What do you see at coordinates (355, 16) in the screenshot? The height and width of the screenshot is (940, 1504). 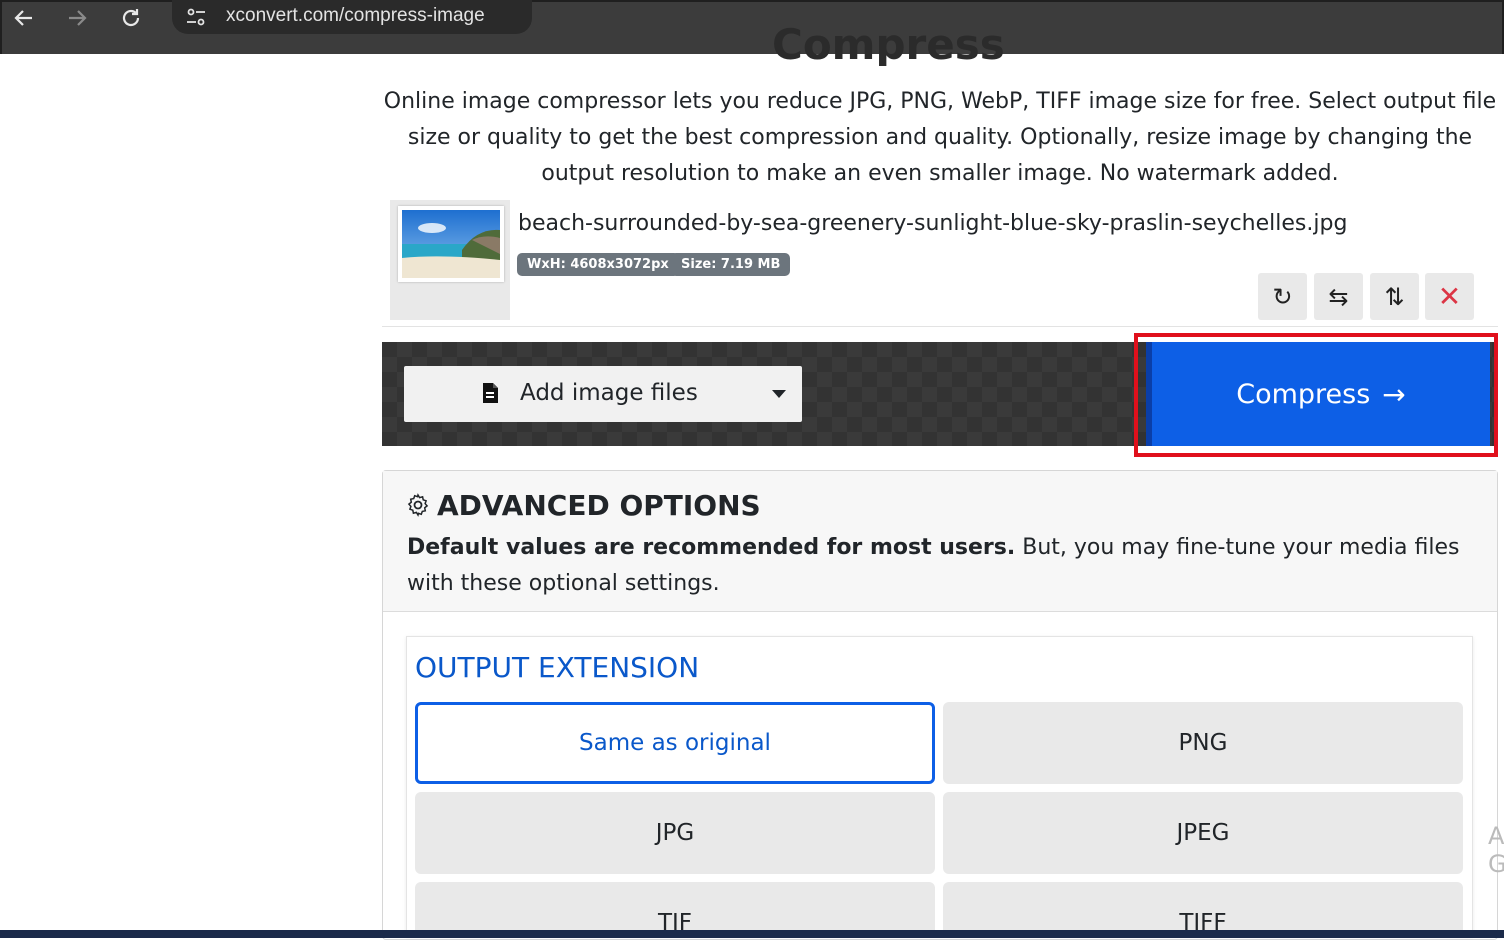 I see `url-text: xconvert.com/compress-image` at bounding box center [355, 16].